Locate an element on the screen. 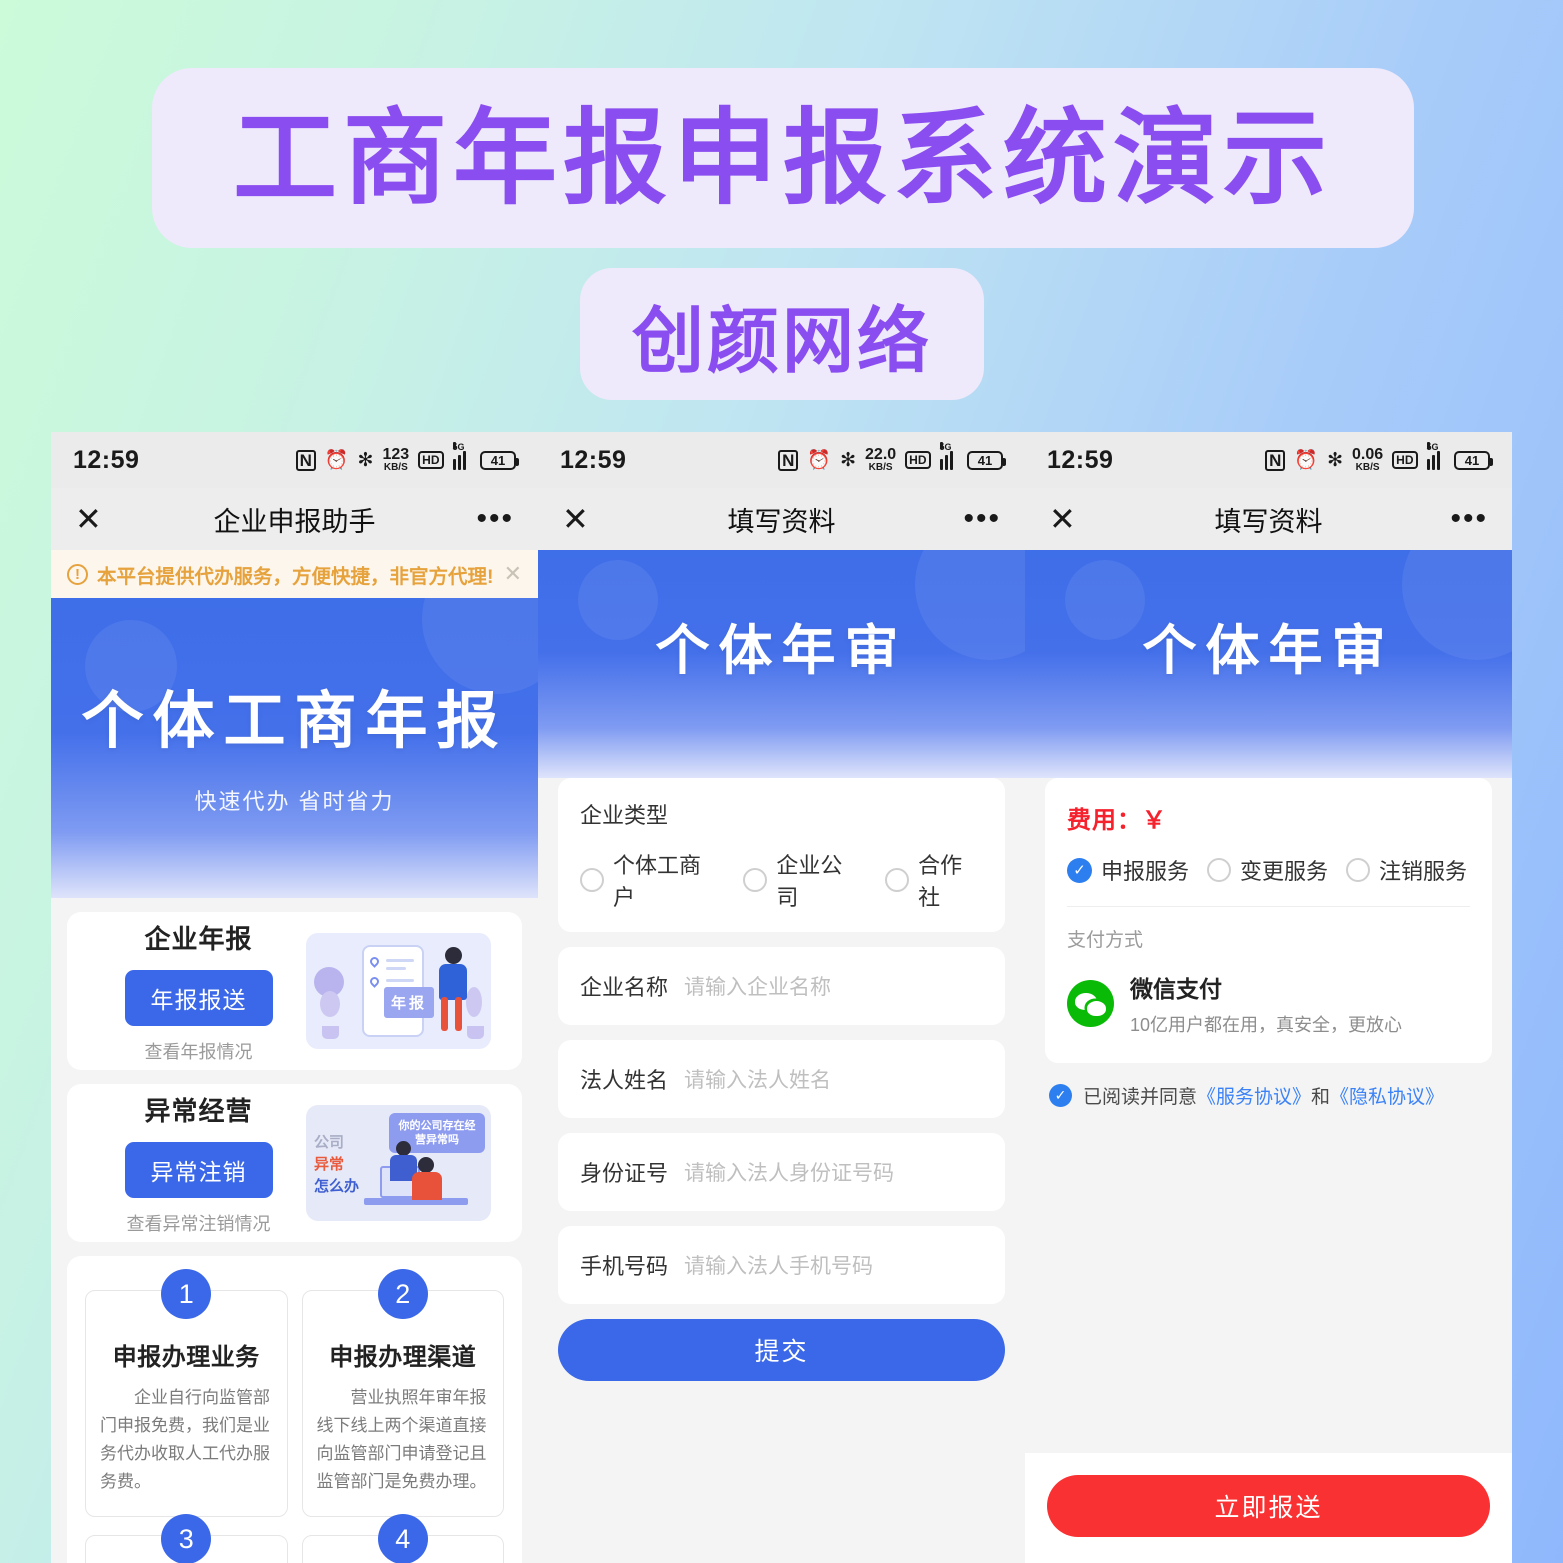 This screenshot has width=1563, height=1563. service-option-declare: ✓ 申报服务 is located at coordinates (1128, 870).